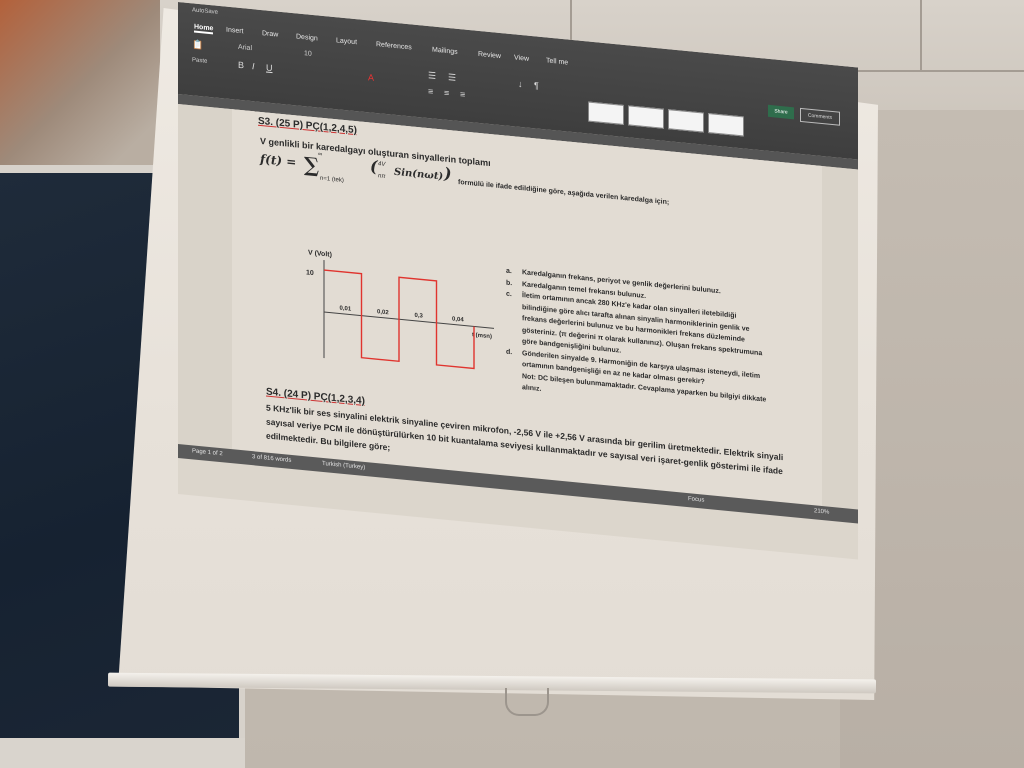 The width and height of the screenshot is (1024, 768). Describe the element at coordinates (383, 312) in the screenshot. I see `chart-xtick: 0,02` at that location.